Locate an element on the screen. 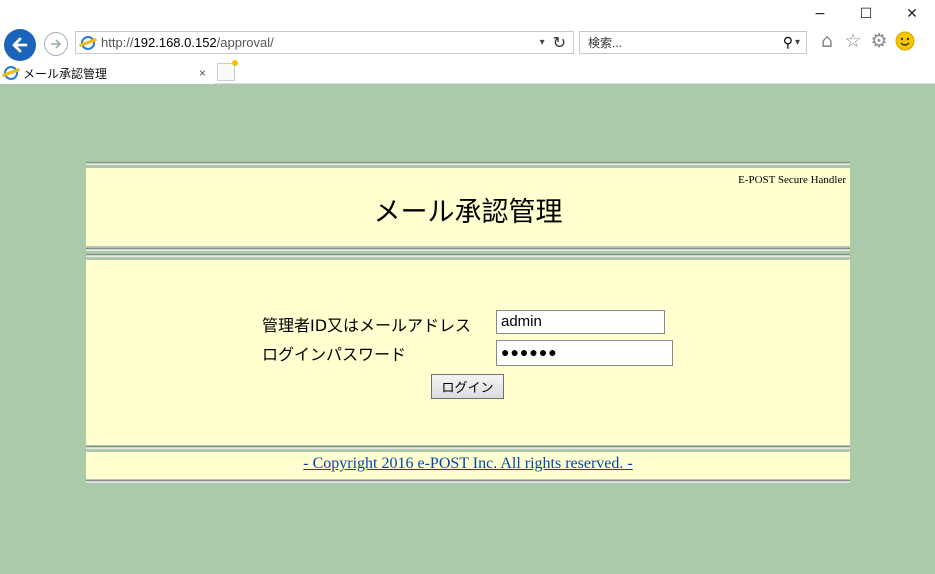 The width and height of the screenshot is (935, 574). close-window-button: ✕ is located at coordinates (912, 14).